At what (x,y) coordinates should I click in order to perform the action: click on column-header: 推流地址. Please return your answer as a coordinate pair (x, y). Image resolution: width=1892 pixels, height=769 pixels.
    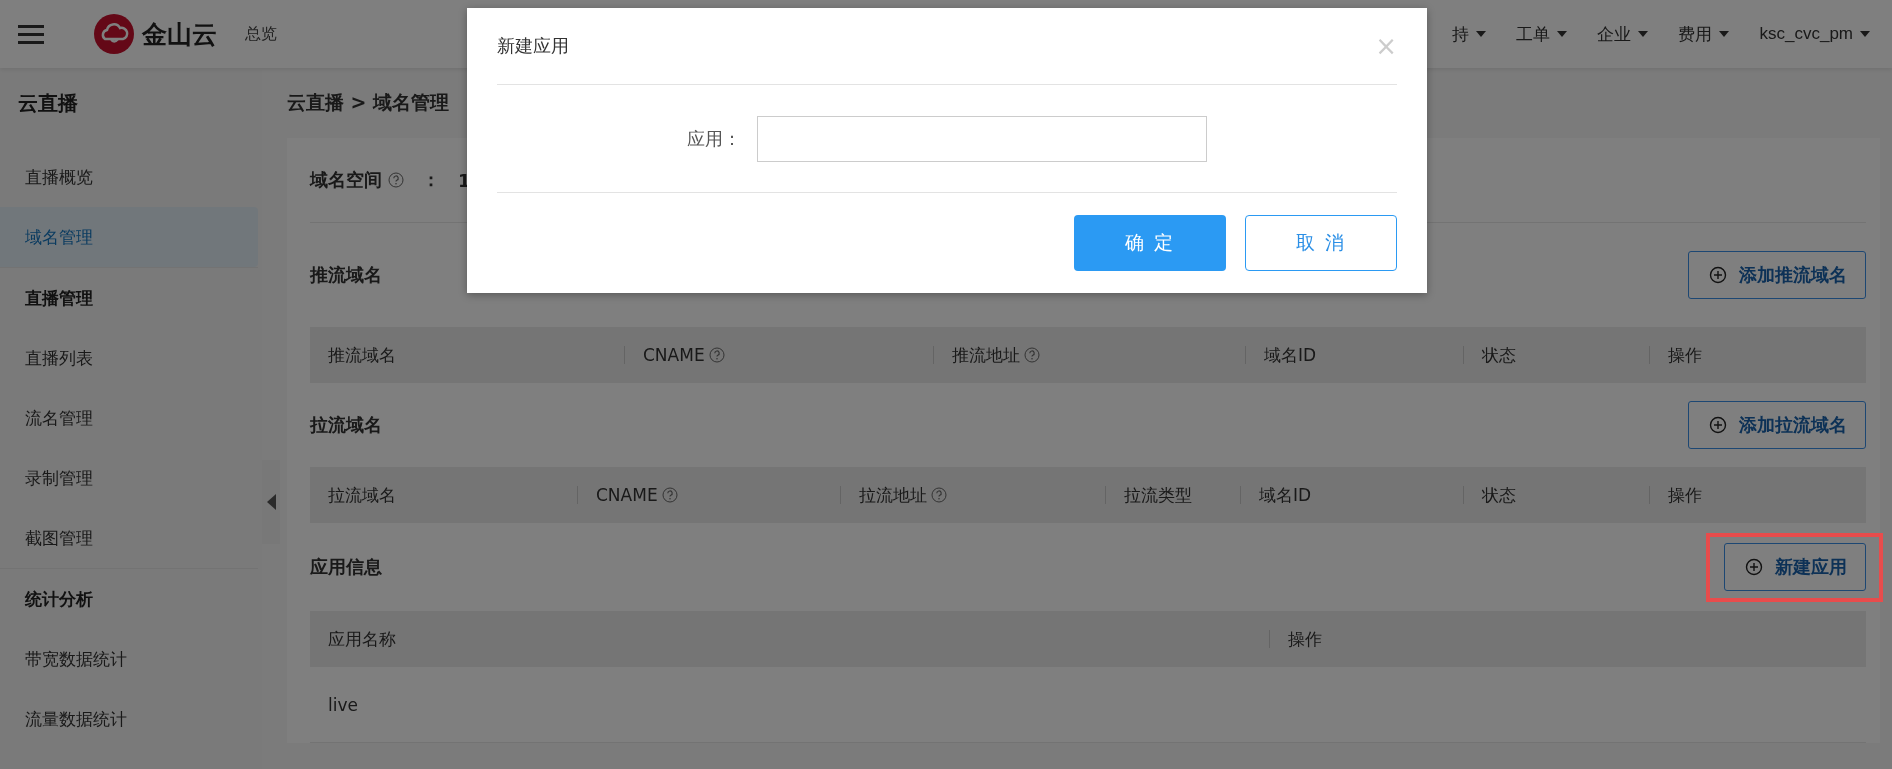
    Looking at the image, I should click on (986, 355).